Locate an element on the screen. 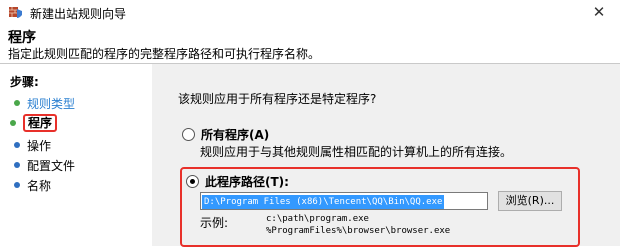  sidebar-item-profile: 配置文件 is located at coordinates (44, 165).